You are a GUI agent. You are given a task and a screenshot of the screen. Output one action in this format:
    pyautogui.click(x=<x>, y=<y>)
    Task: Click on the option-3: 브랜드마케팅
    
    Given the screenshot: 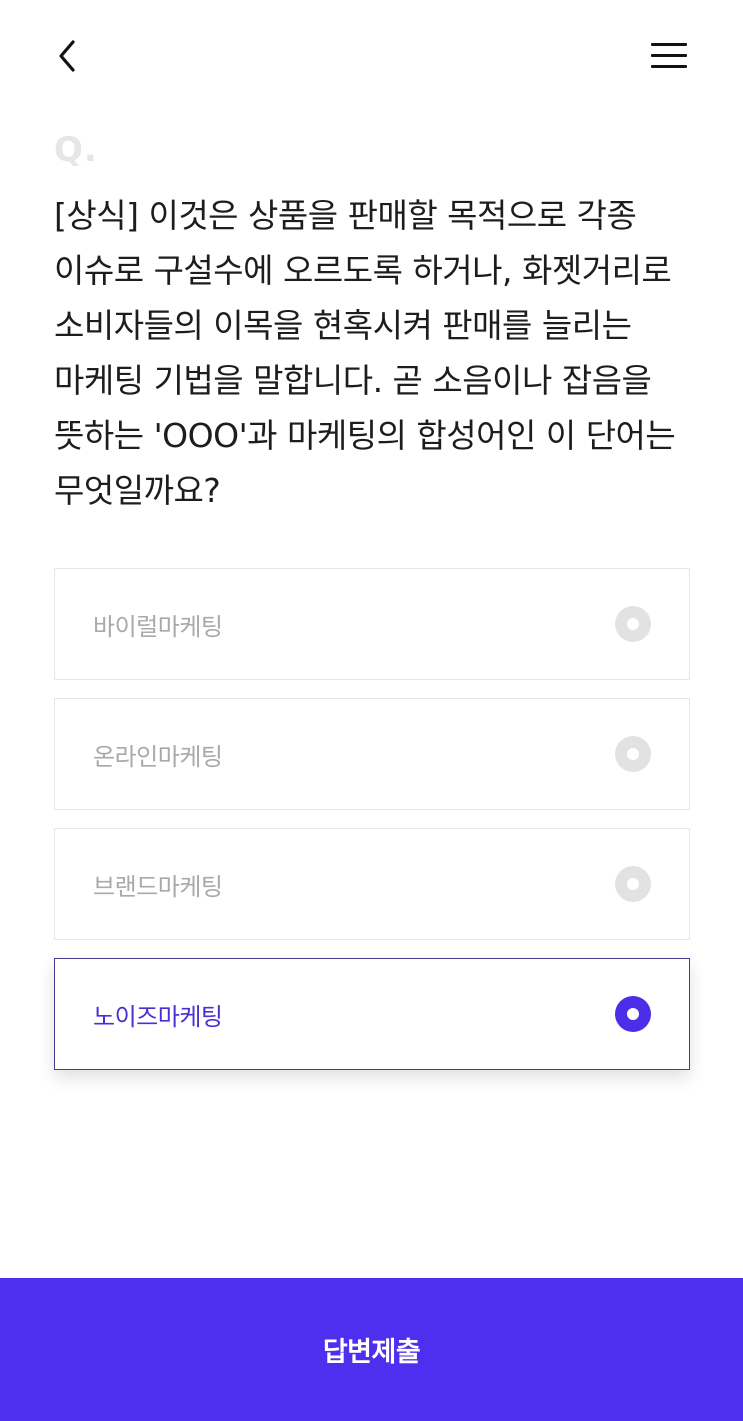 What is the action you would take?
    pyautogui.click(x=372, y=884)
    